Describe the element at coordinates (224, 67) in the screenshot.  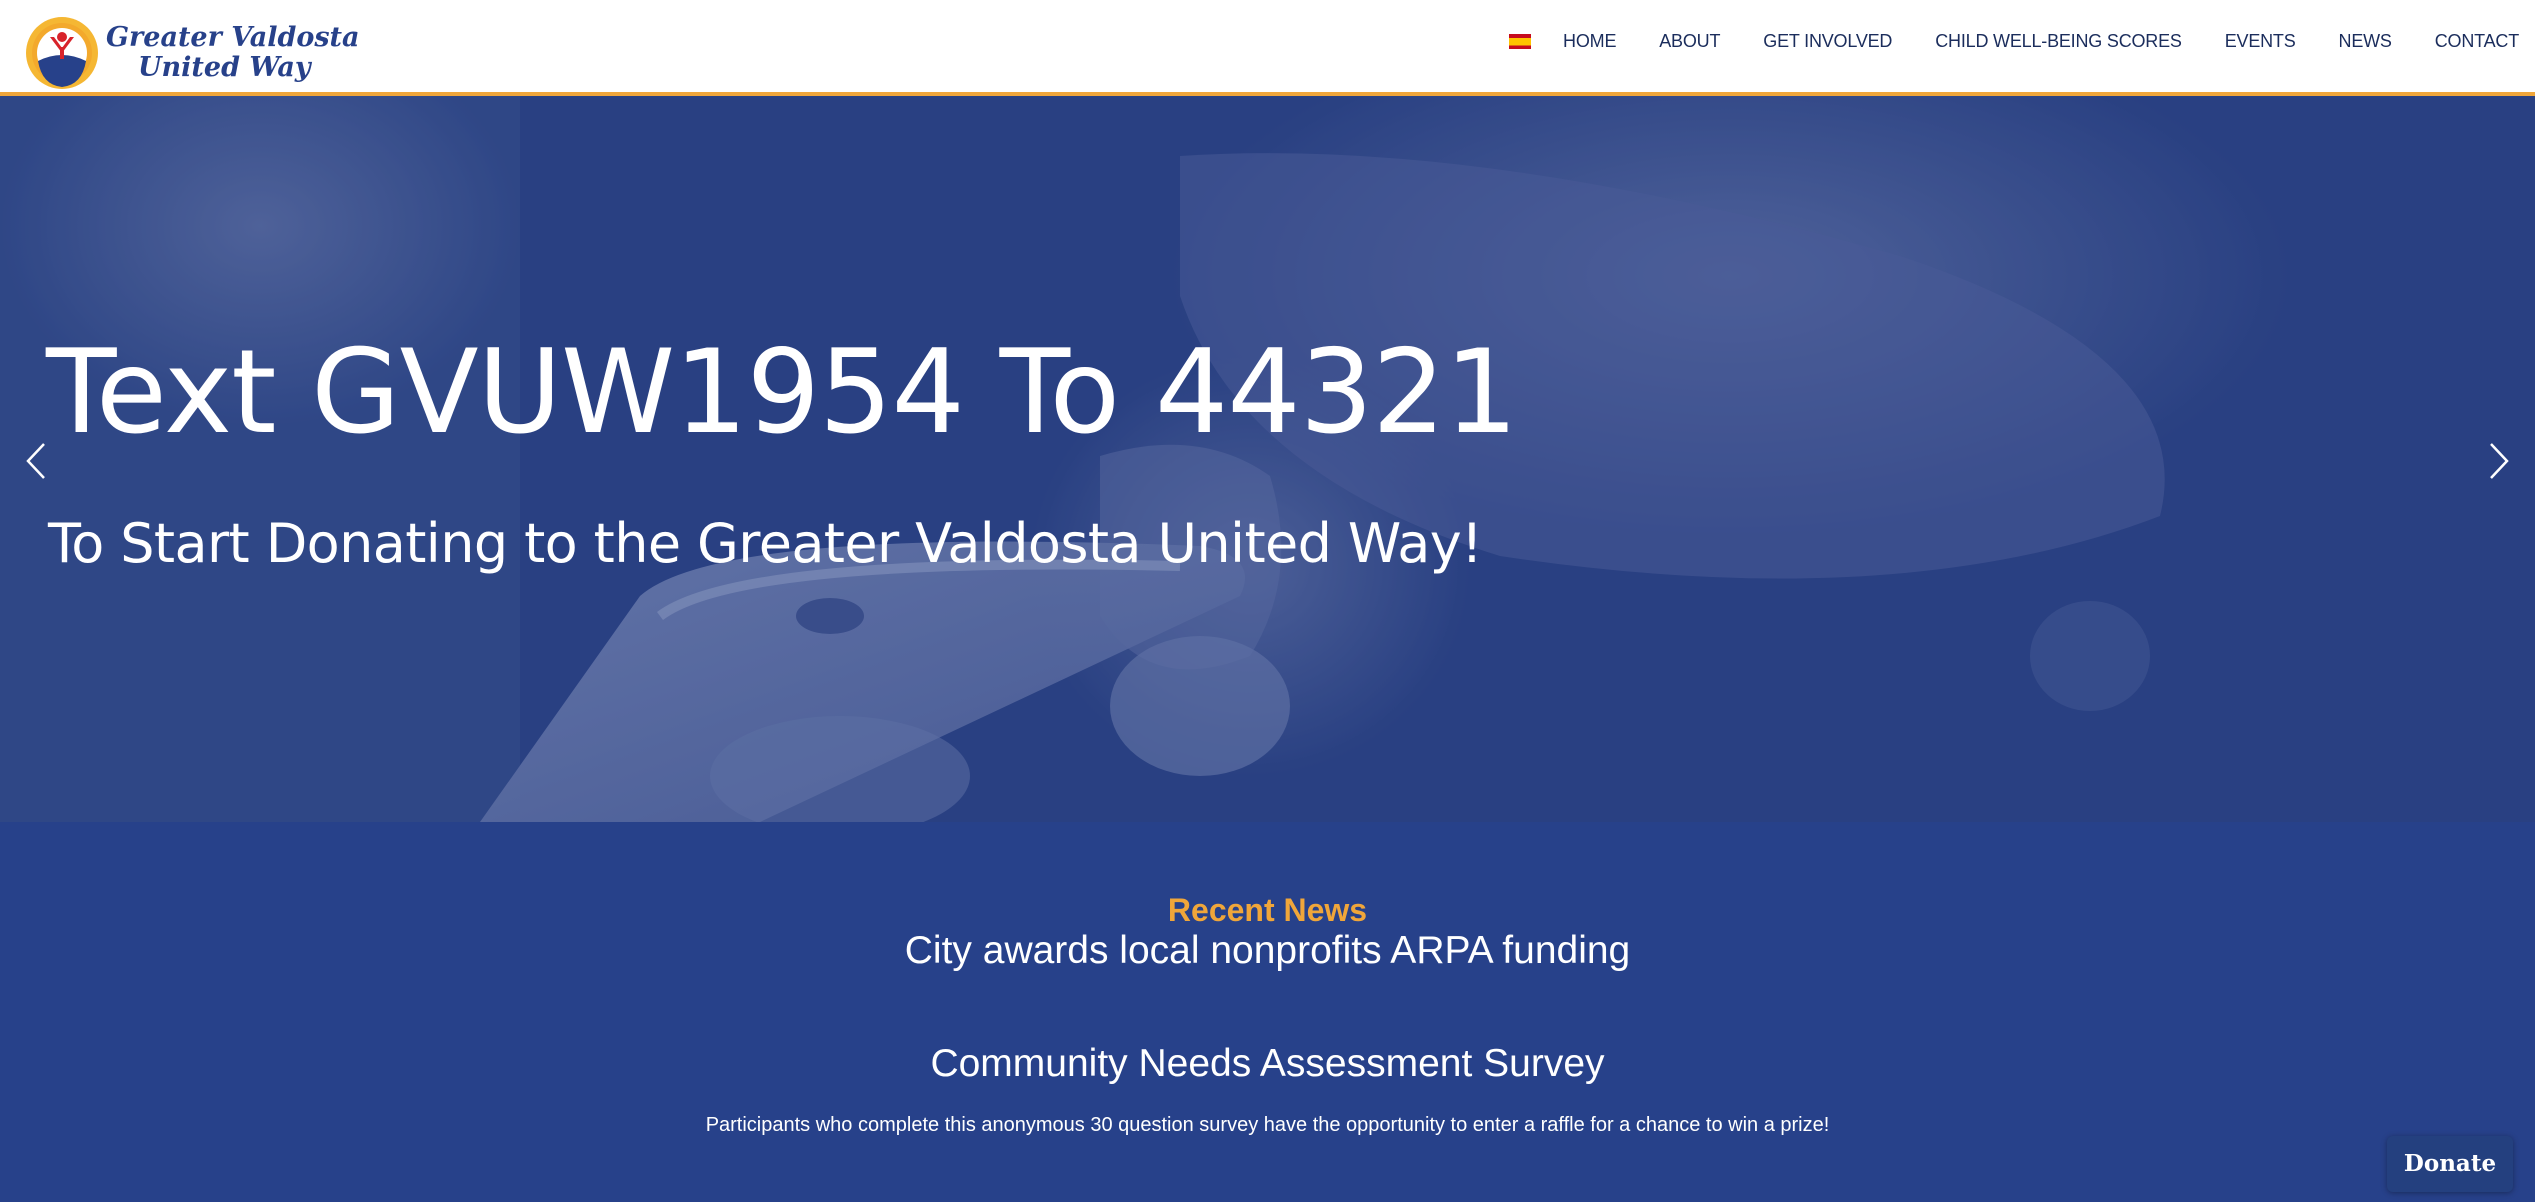
I see `logo-line-2: United Way` at that location.